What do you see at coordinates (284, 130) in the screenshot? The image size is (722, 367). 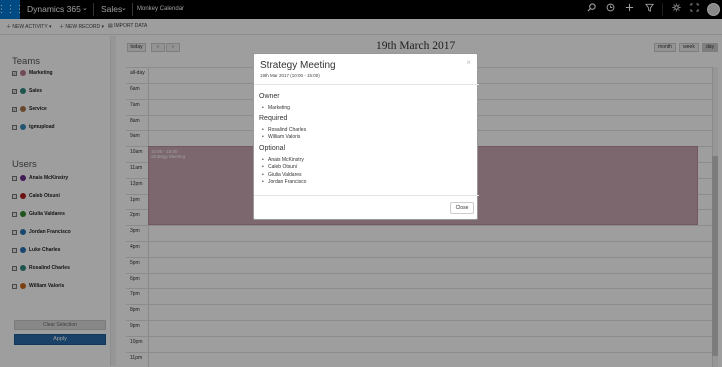 I see `required-item: Rosalind Charles` at bounding box center [284, 130].